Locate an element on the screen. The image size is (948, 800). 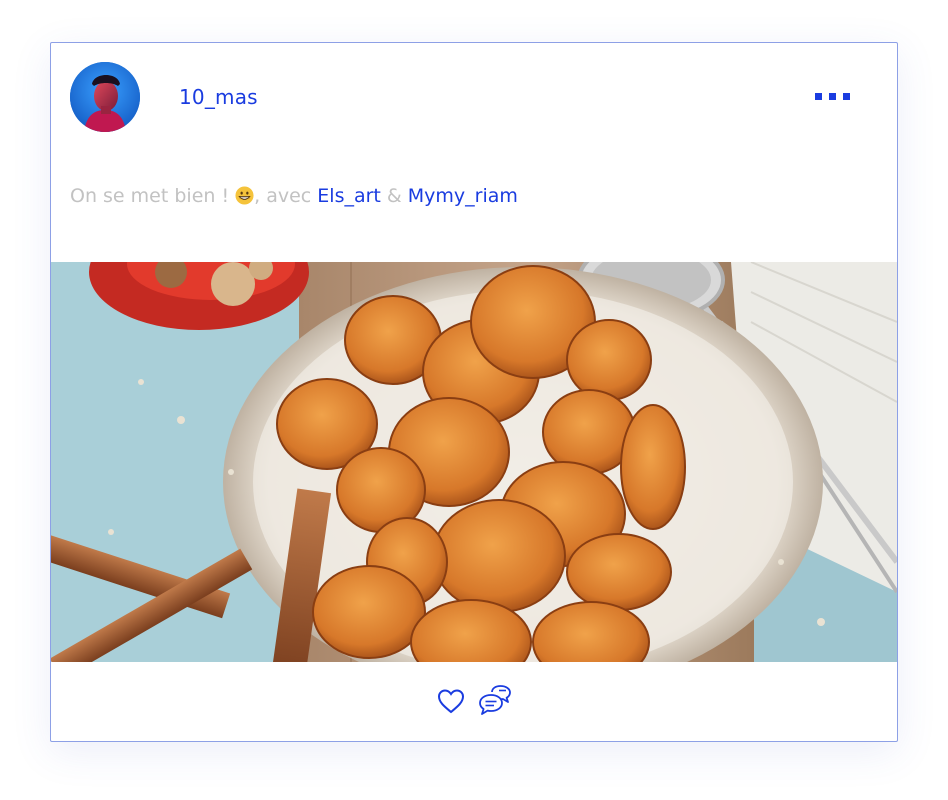
avatar-image is located at coordinates (105, 97).